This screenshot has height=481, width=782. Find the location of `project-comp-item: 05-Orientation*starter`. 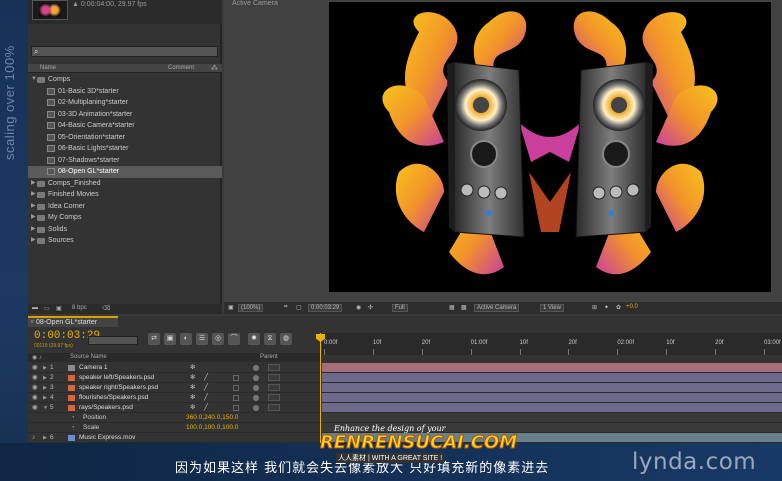

project-comp-item: 05-Orientation*starter is located at coordinates (125, 138).